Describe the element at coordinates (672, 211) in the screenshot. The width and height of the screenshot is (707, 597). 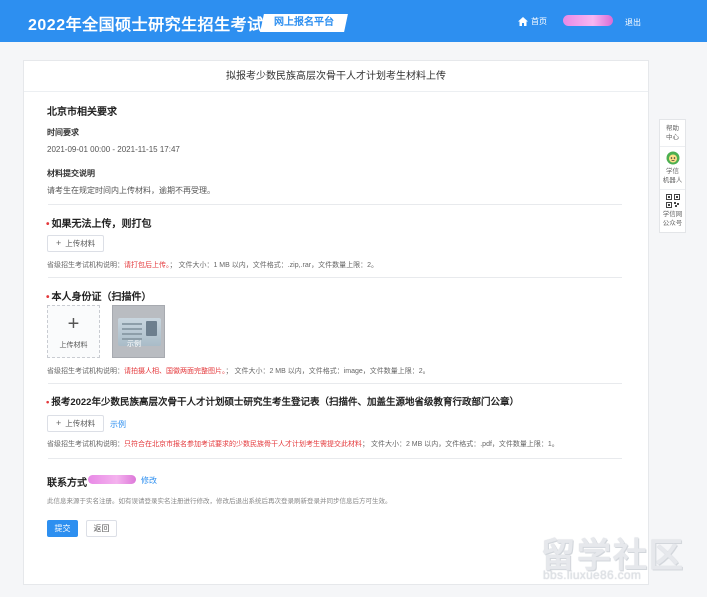
I see `wechat-qr-button: 学信网 公众号` at that location.